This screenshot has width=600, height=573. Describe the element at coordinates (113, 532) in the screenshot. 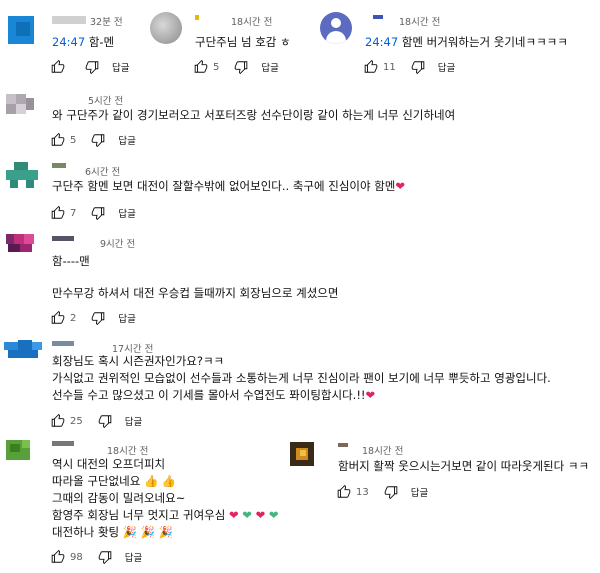

I see `comment-text: 대전하나 홧팅 🎉 🎉 🎉` at that location.